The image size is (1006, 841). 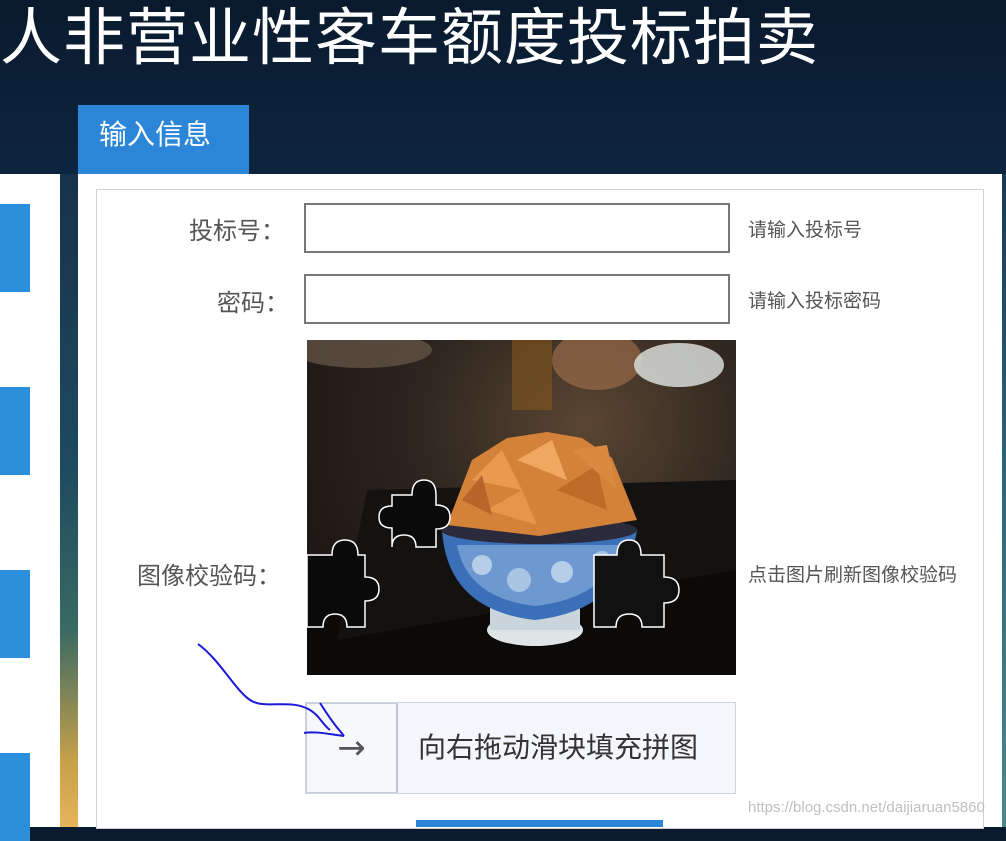 I want to click on arrow-right-icon: →, so click(x=351, y=748).